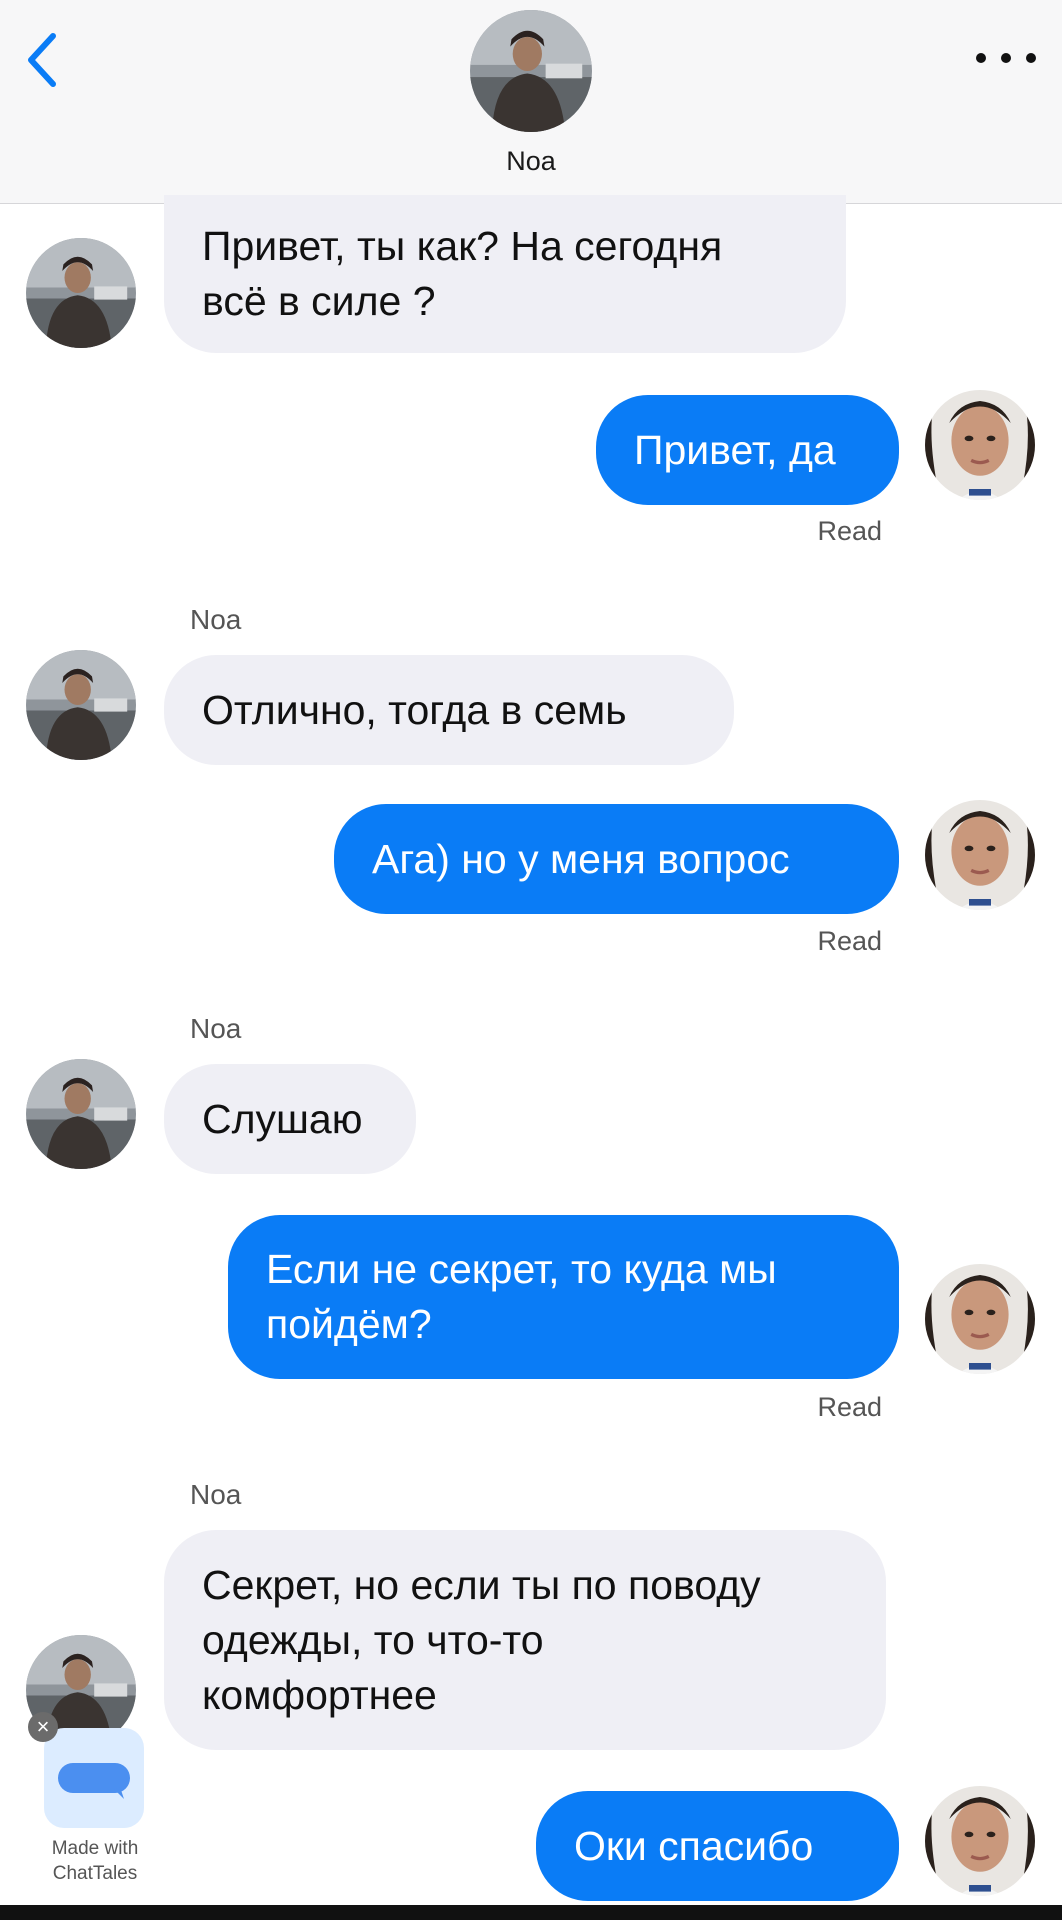 This screenshot has width=1062, height=1920. I want to click on message-line: одежды, то что-то, so click(373, 1639).